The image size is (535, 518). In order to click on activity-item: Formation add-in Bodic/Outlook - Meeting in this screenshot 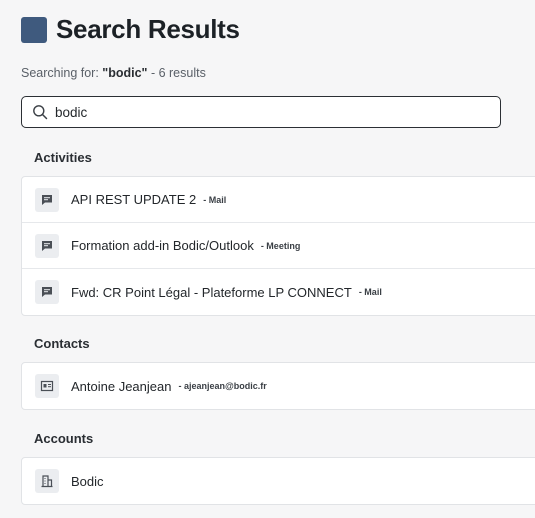, I will do `click(278, 246)`.